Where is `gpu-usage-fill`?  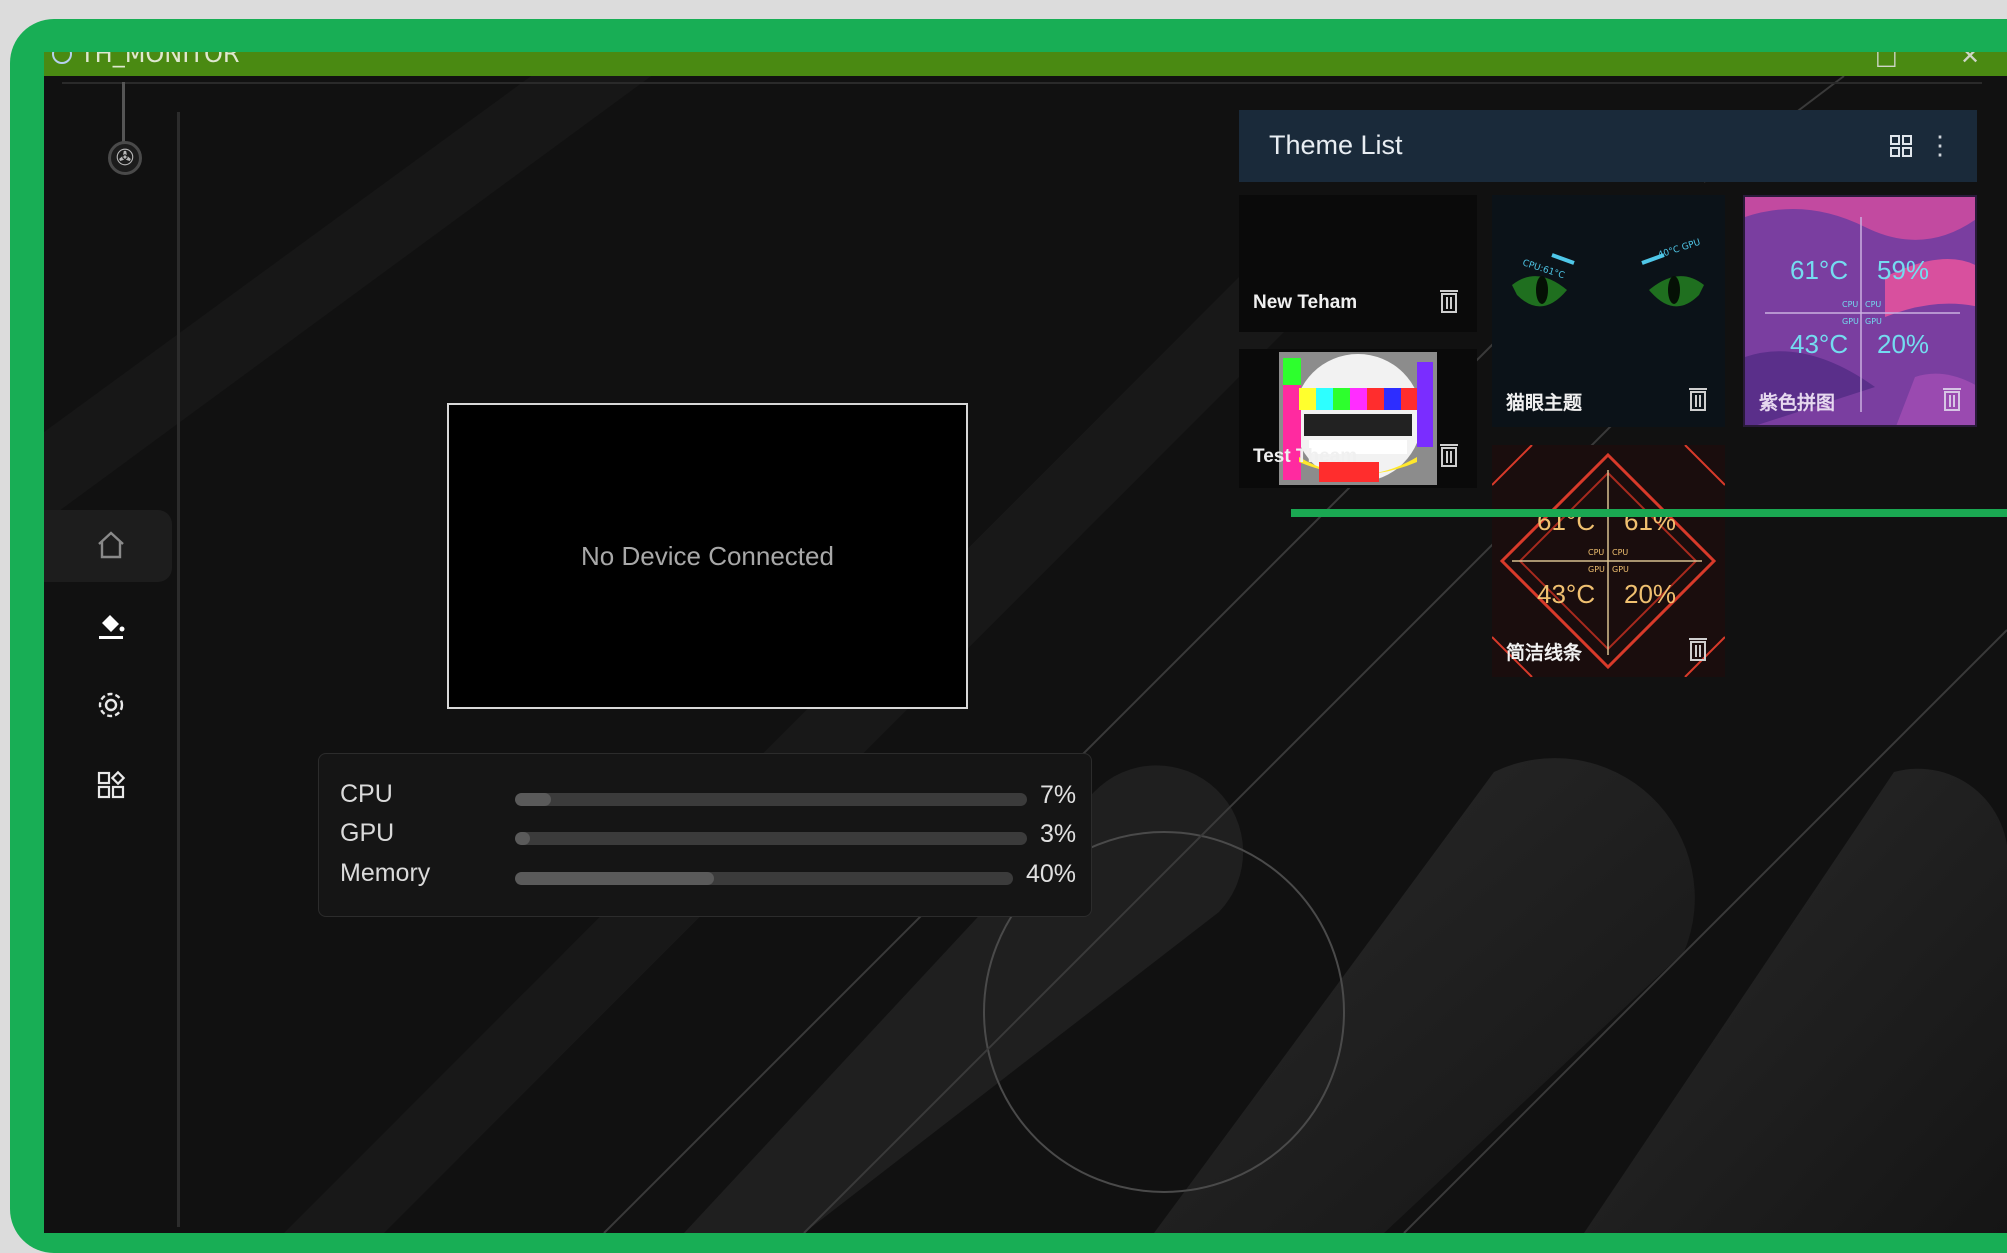 gpu-usage-fill is located at coordinates (523, 838).